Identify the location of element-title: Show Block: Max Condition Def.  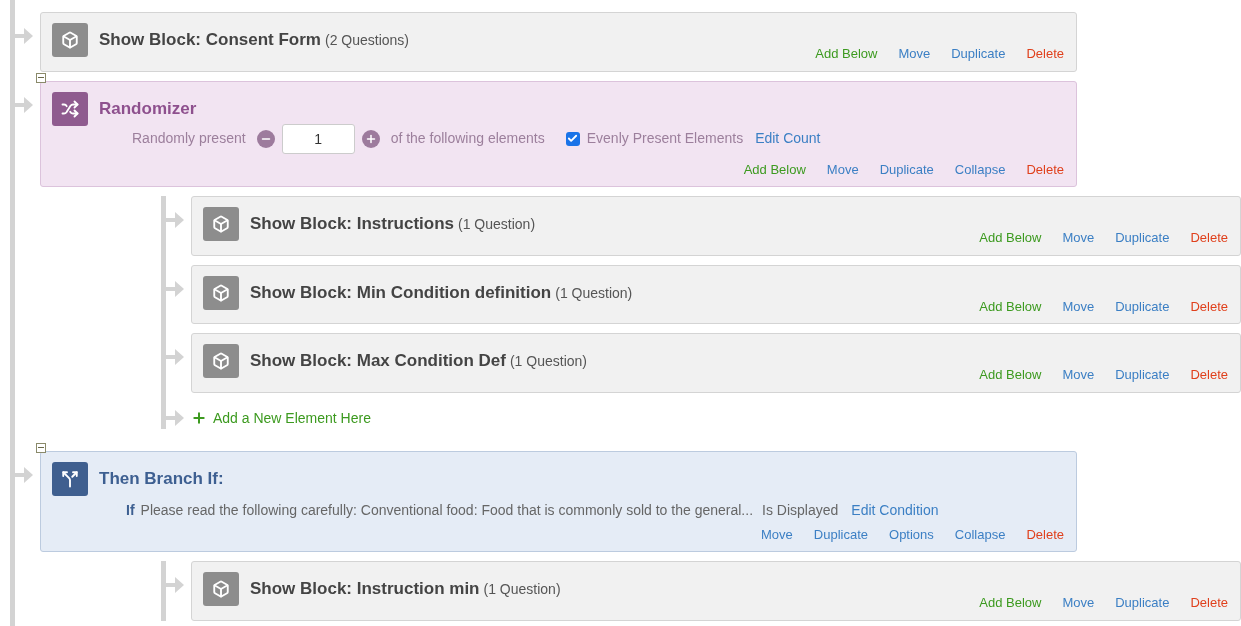
(378, 361).